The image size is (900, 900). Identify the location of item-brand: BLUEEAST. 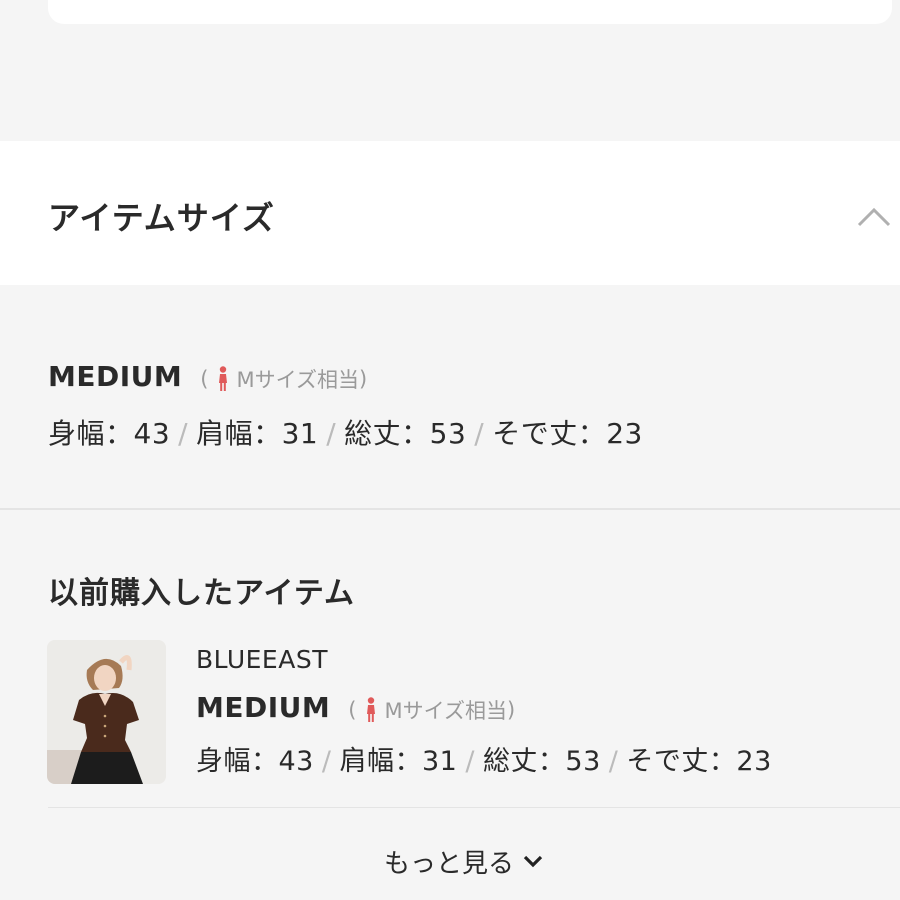
(262, 659).